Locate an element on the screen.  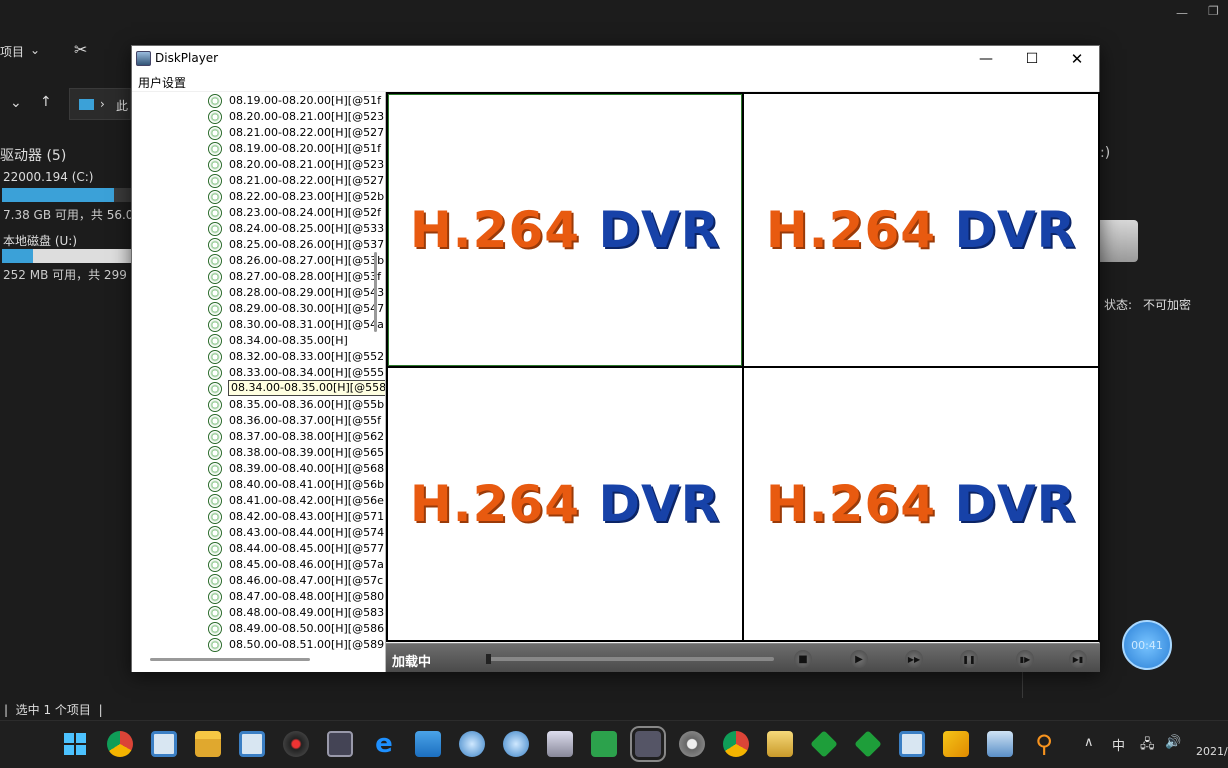
media-player-icon is located at coordinates (340, 744).